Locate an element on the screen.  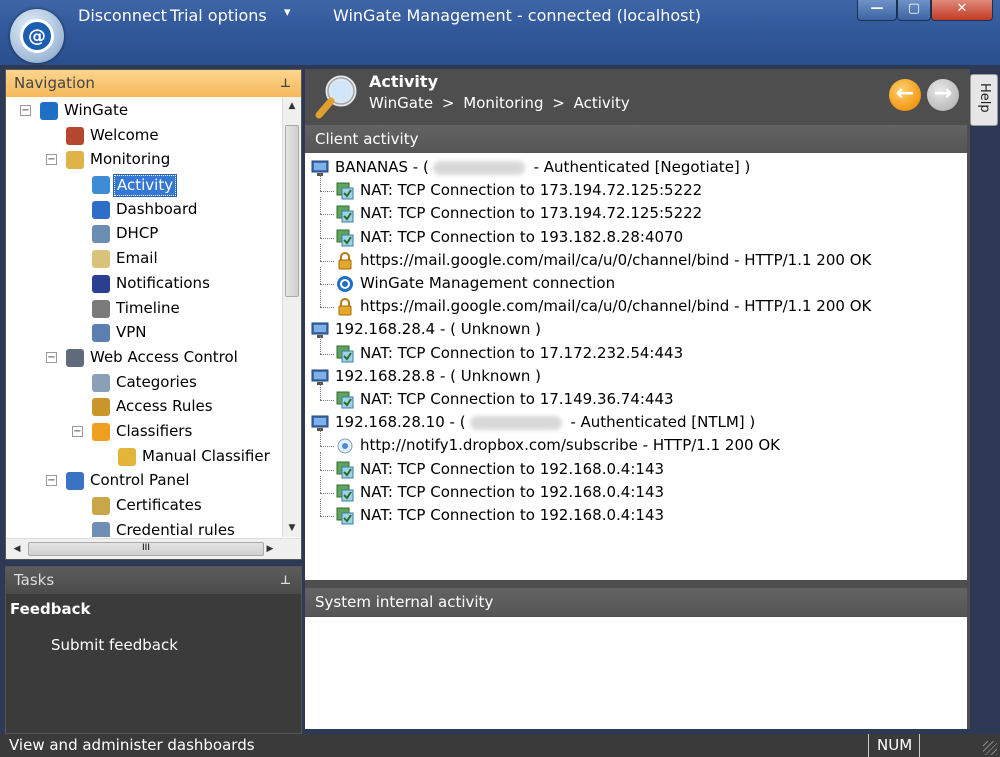
maximize-button: ▢ is located at coordinates (914, 10).